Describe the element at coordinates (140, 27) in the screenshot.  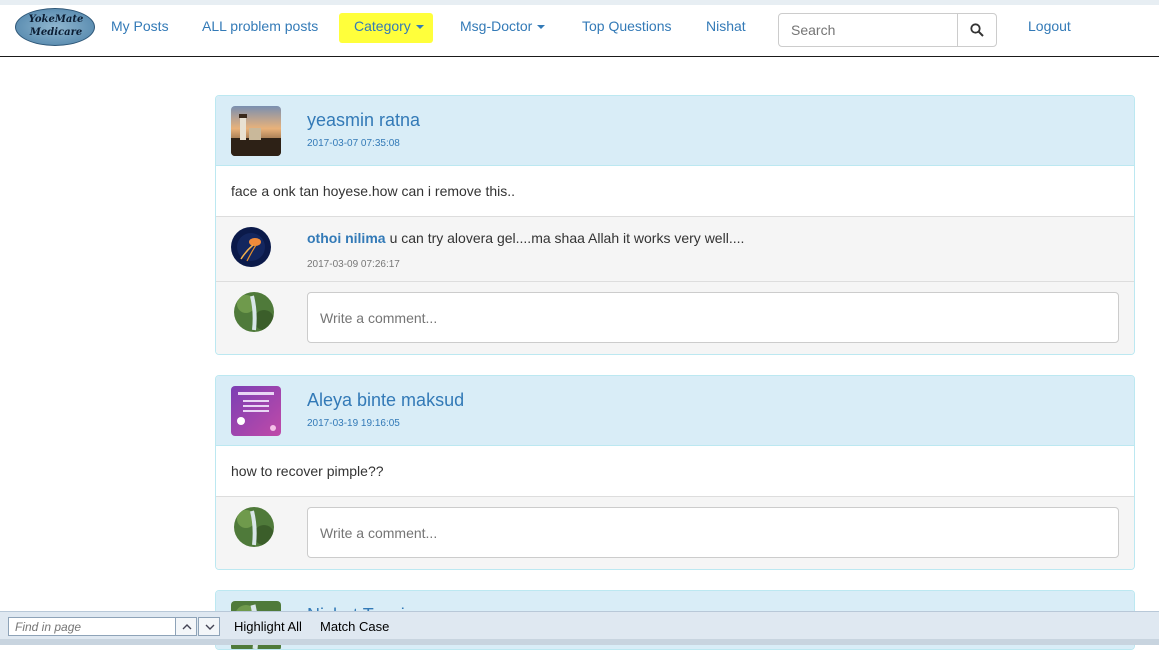
I see `nav-my-posts: My Posts` at that location.